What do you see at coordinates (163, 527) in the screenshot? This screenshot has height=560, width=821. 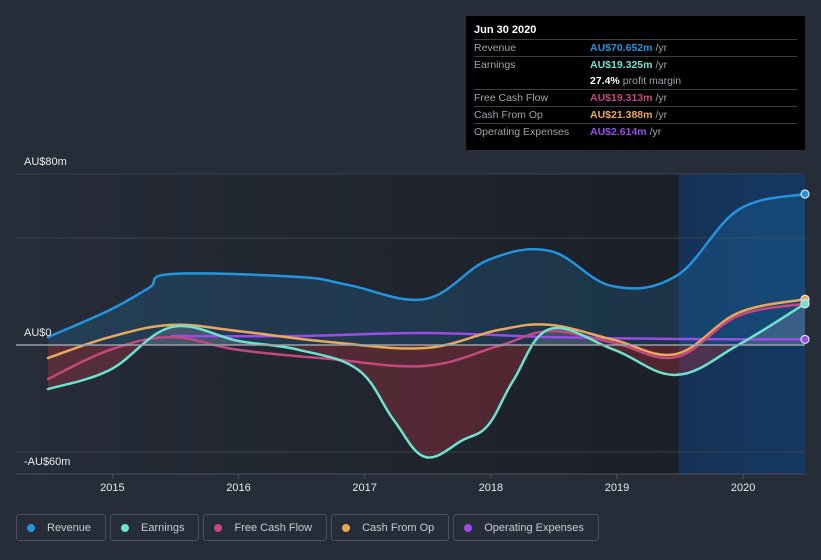 I see `legend-label: Earnings` at bounding box center [163, 527].